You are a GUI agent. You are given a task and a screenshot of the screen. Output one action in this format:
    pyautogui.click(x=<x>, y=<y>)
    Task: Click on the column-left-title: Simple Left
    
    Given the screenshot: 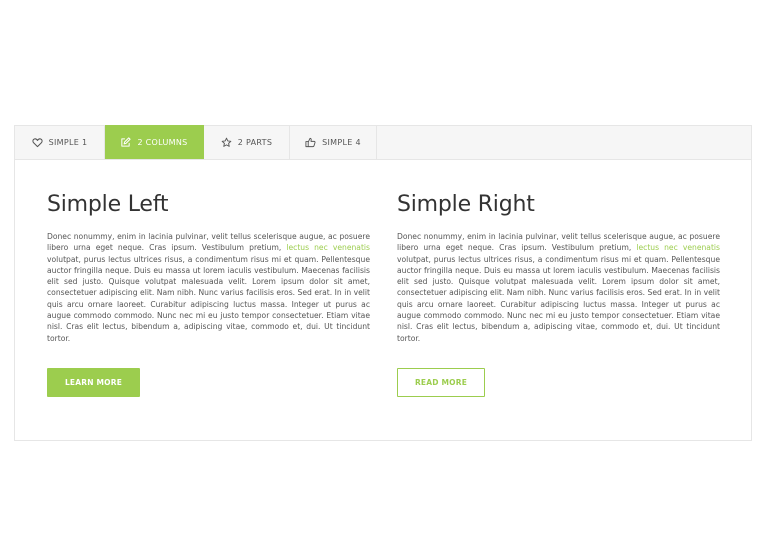 What is the action you would take?
    pyautogui.click(x=108, y=204)
    